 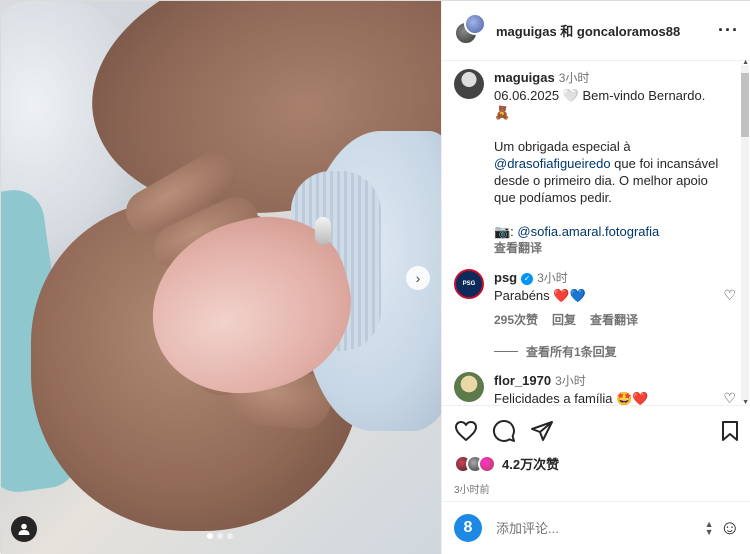 What do you see at coordinates (709, 528) in the screenshot?
I see `spinner-arrows-icon: ▲ ▼` at bounding box center [709, 528].